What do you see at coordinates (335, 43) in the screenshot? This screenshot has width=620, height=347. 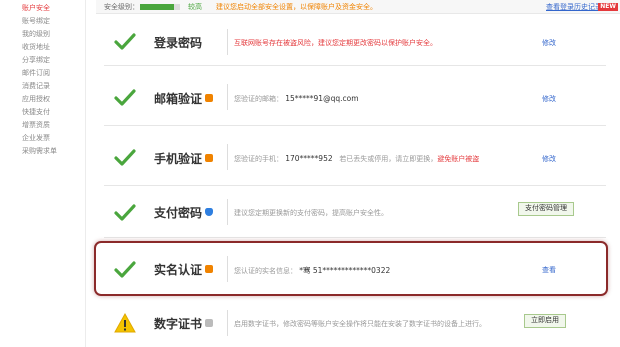 I see `row-description: 互联网账号存在被盗风险，建议您定期更改密码以保护账户安全。` at bounding box center [335, 43].